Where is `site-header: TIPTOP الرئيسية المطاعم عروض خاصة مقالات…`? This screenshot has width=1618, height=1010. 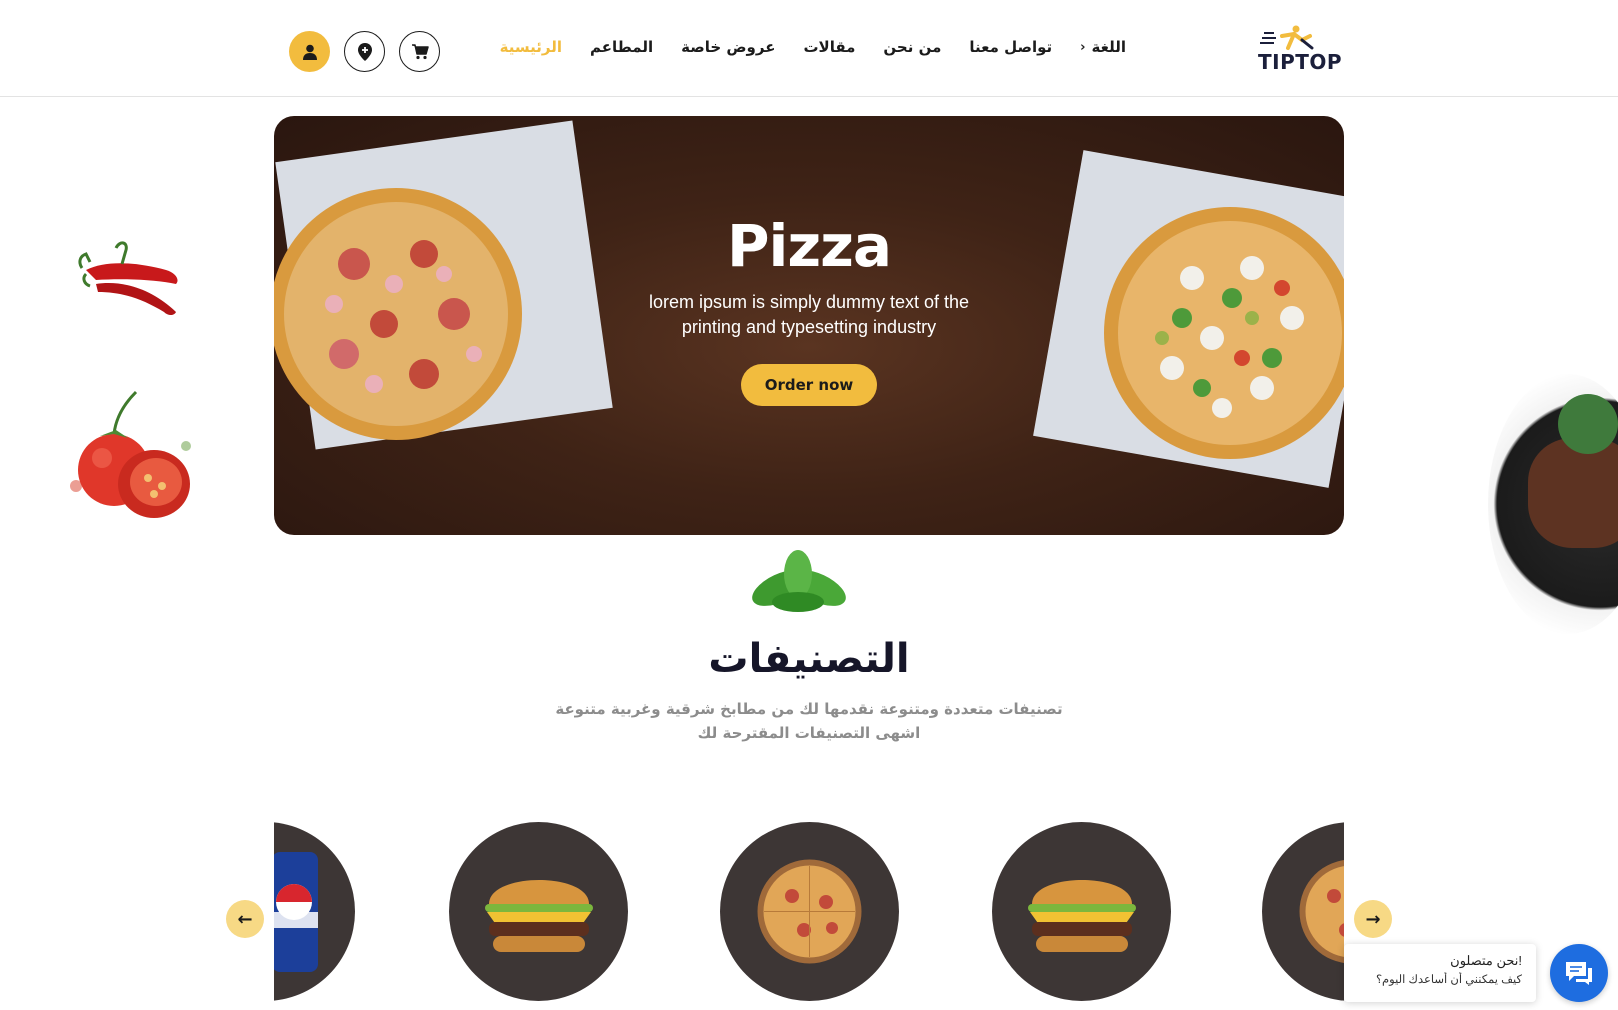
site-header: TIPTOP الرئيسية المطاعم عروض خاصة مقالات… is located at coordinates (809, 48).